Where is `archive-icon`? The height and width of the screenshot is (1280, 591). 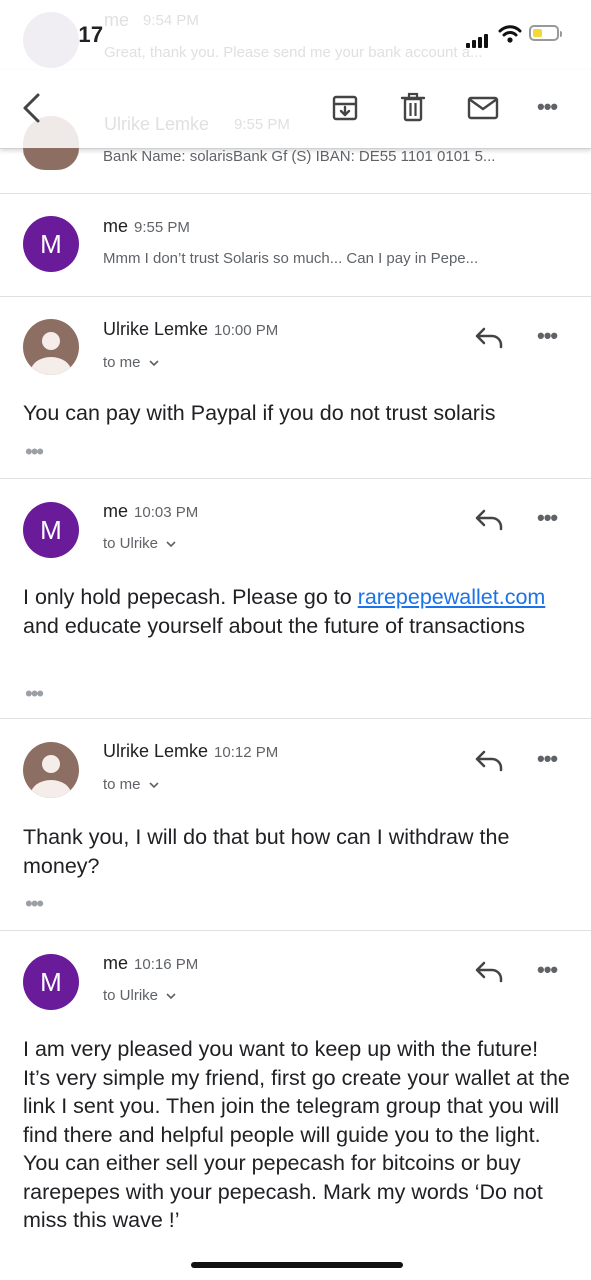
archive-icon is located at coordinates (345, 108).